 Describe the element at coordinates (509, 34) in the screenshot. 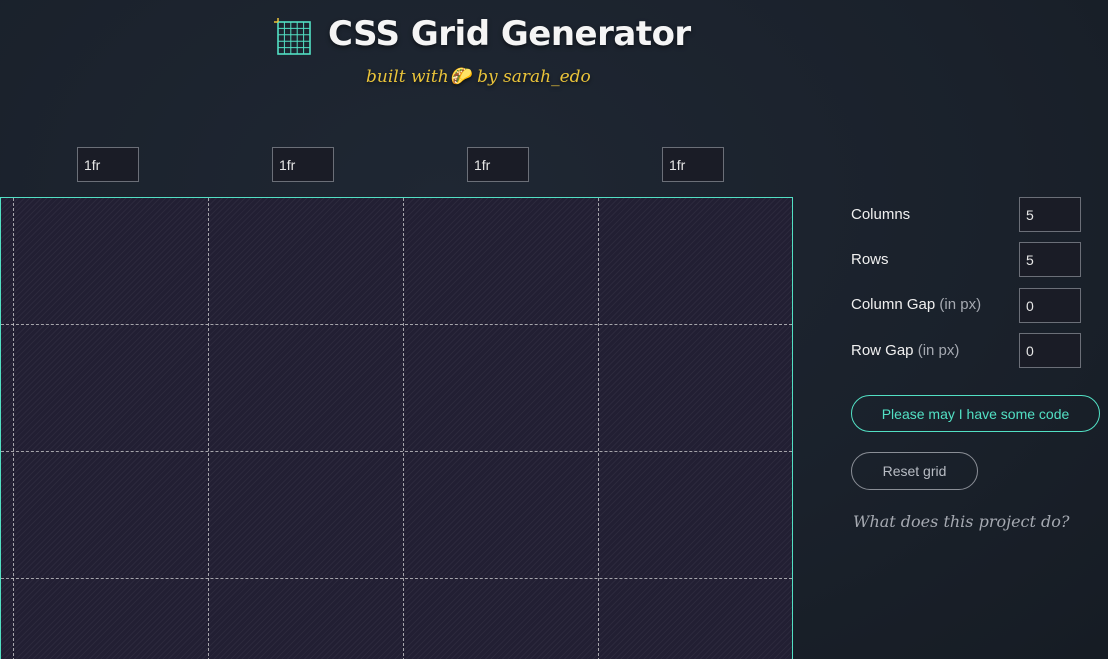

I see `page-title: CSS Grid Generator` at that location.